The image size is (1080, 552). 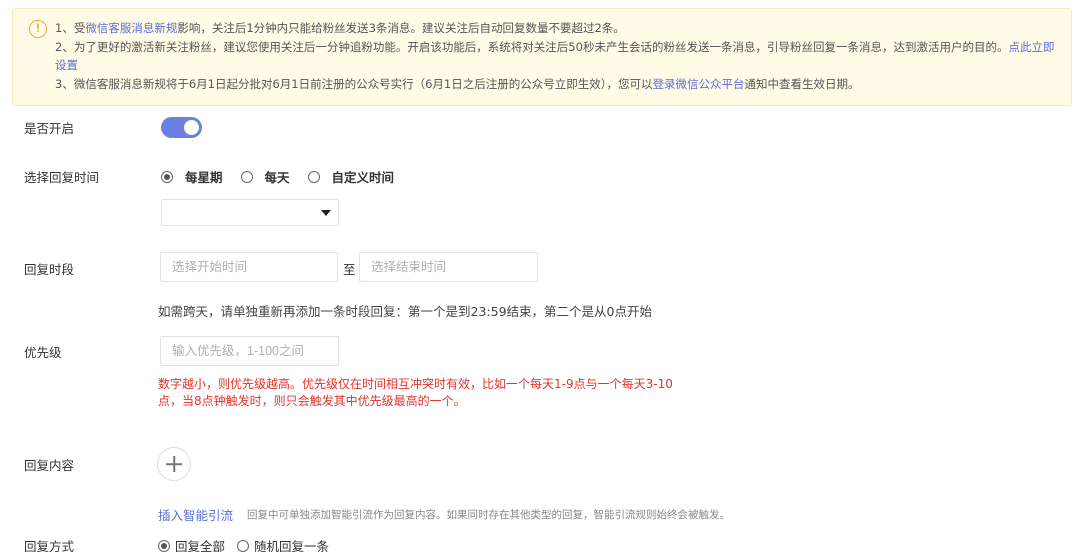 I want to click on insert-smart-link: 插入智能引流, so click(x=195, y=514).